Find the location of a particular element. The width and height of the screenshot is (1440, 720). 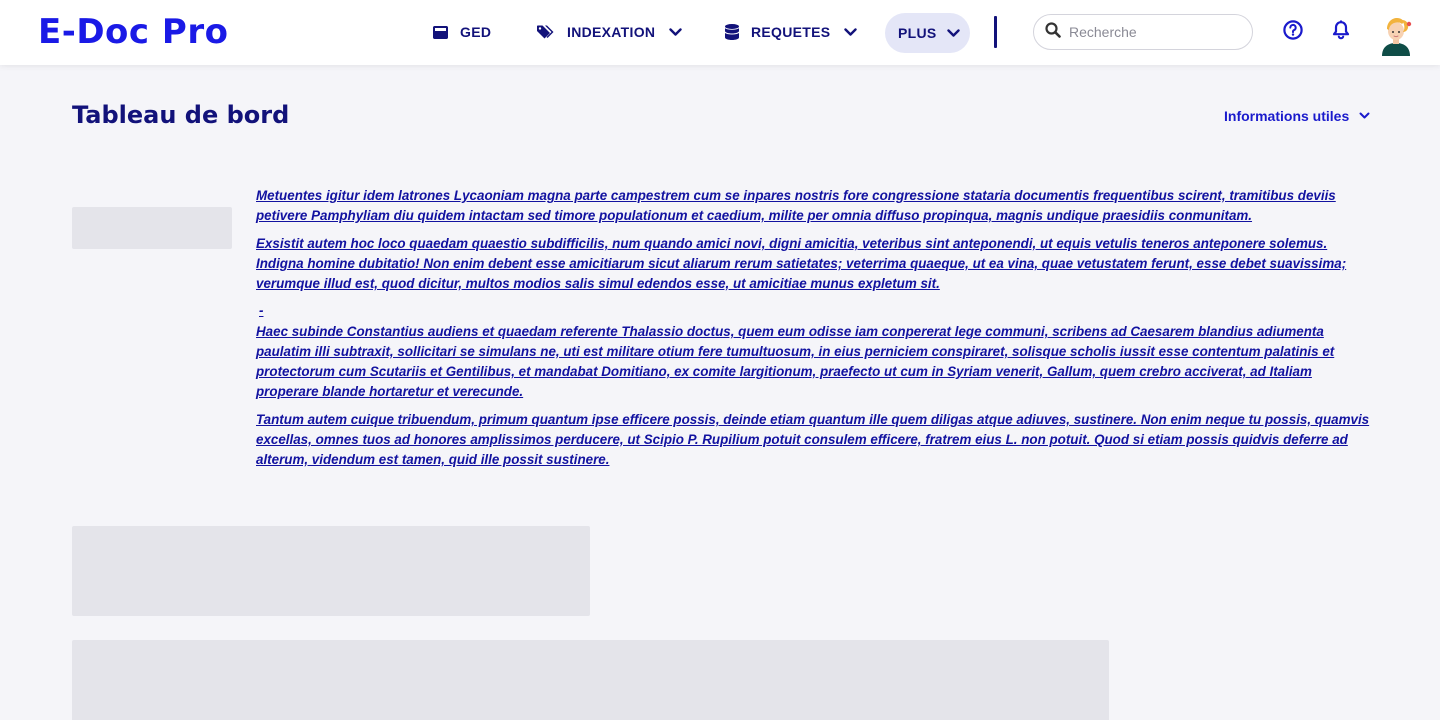

tags-icon is located at coordinates (546, 32).